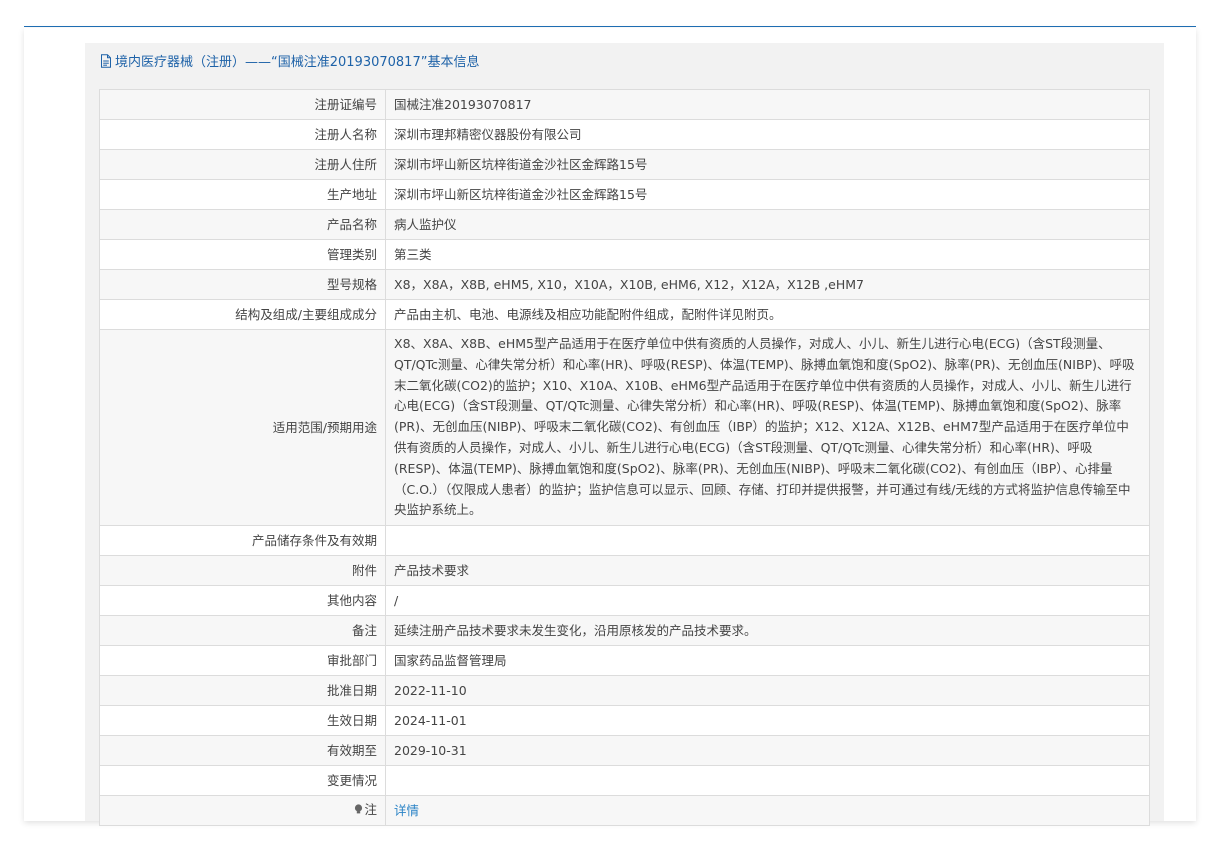 The image size is (1219, 844). What do you see at coordinates (242, 751) in the screenshot?
I see `field-label: 有效期至` at bounding box center [242, 751].